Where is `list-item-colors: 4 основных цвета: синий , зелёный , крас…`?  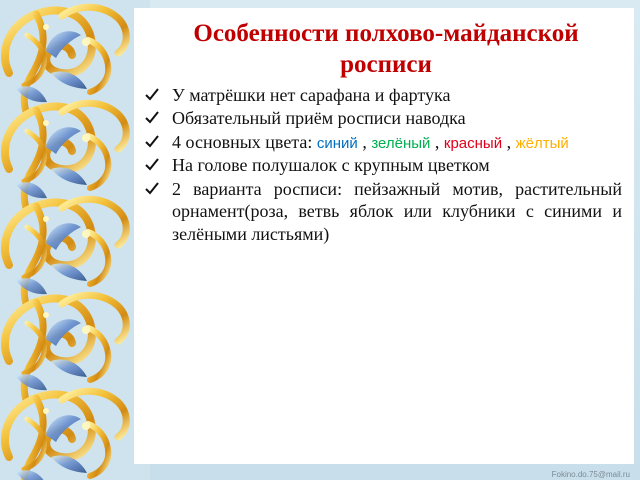
list-item-colors: 4 основных цвета: синий , зелёный , крас… is located at coordinates (383, 142).